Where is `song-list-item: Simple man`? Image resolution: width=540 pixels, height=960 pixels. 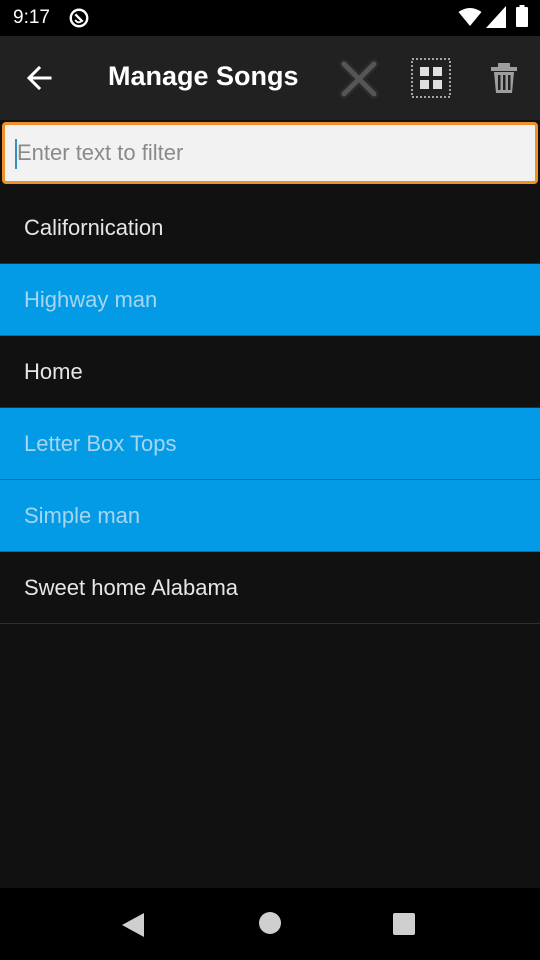
song-list-item: Simple man is located at coordinates (270, 516).